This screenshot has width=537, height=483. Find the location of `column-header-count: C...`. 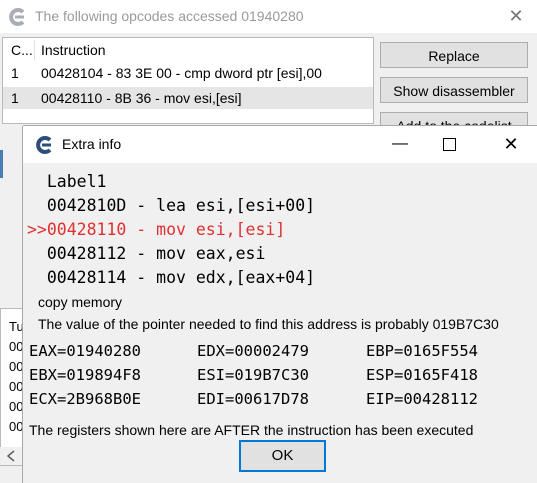

column-header-count: C... is located at coordinates (22, 50).